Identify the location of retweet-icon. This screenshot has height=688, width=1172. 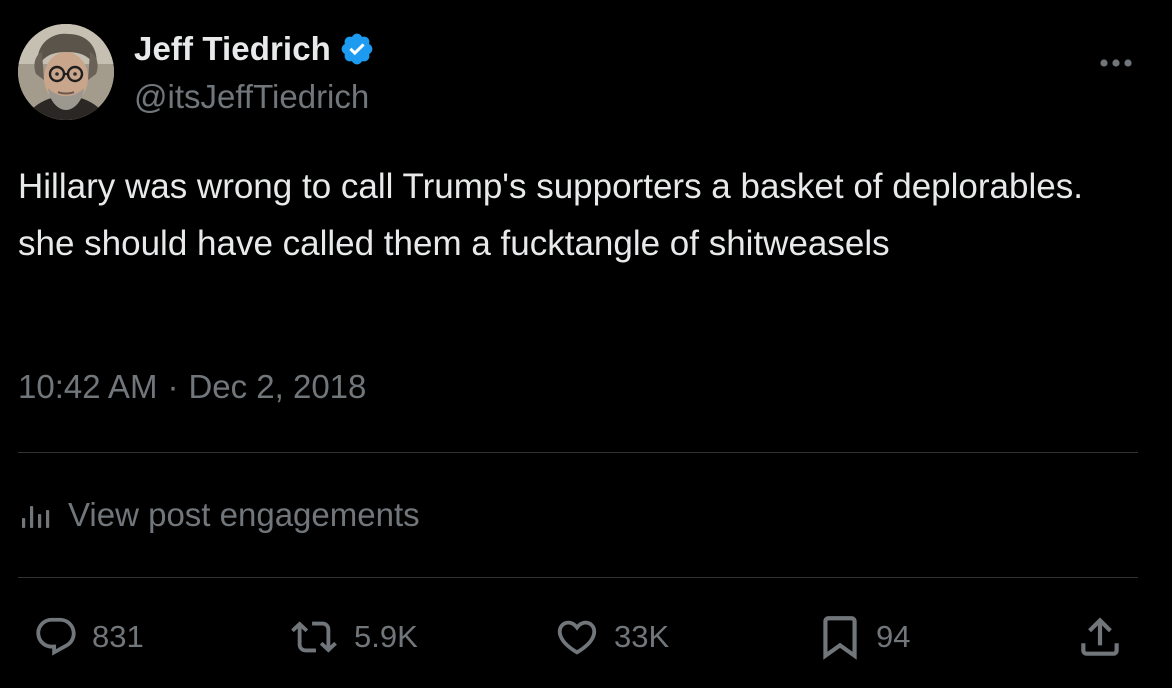
(314, 637).